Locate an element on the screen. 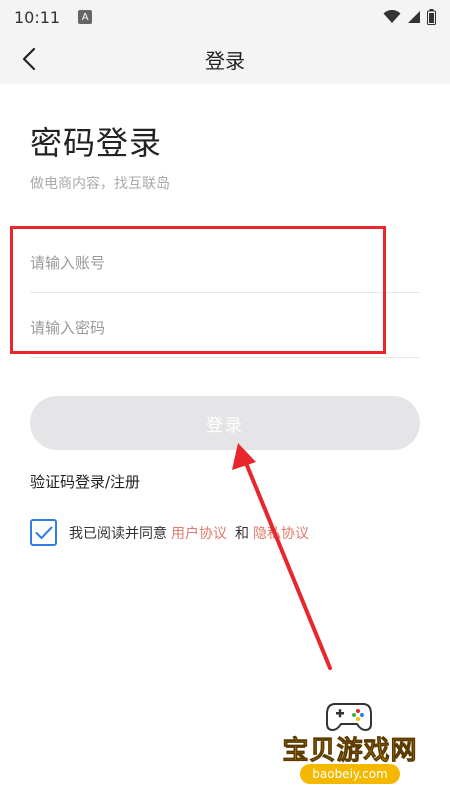 Image resolution: width=450 pixels, height=800 pixels. back-button is located at coordinates (29, 59).